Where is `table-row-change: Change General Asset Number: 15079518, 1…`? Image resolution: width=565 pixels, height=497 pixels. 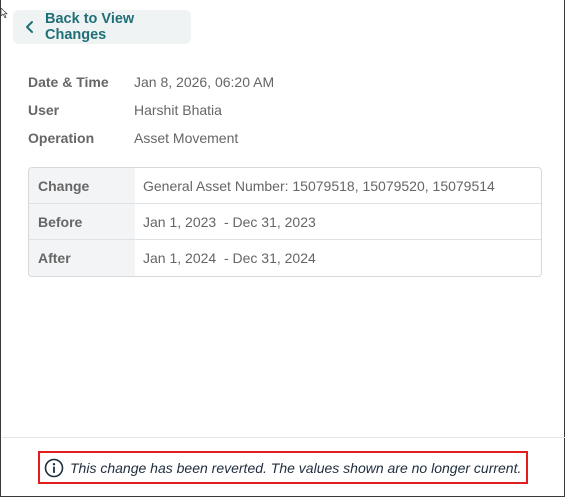 table-row-change: Change General Asset Number: 15079518, 1… is located at coordinates (285, 186).